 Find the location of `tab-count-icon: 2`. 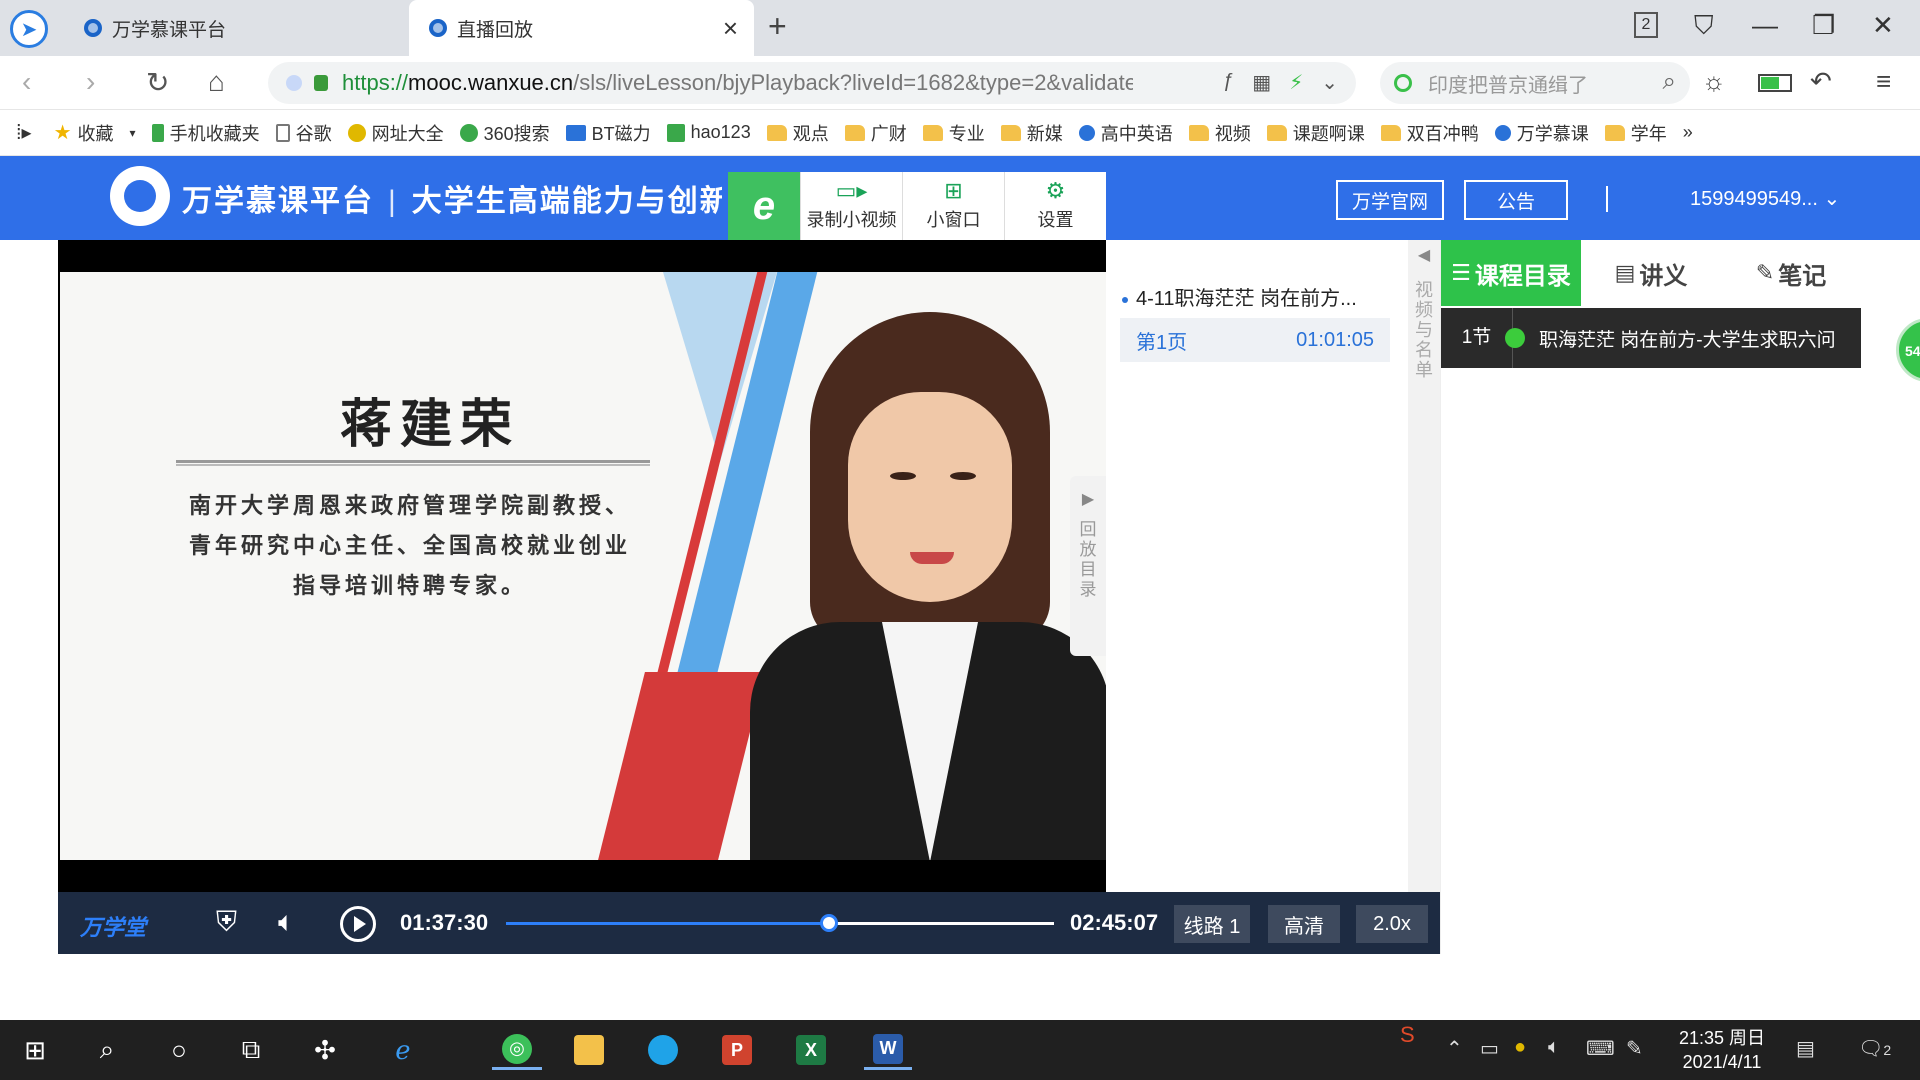

tab-count-icon: 2 is located at coordinates (1646, 25).